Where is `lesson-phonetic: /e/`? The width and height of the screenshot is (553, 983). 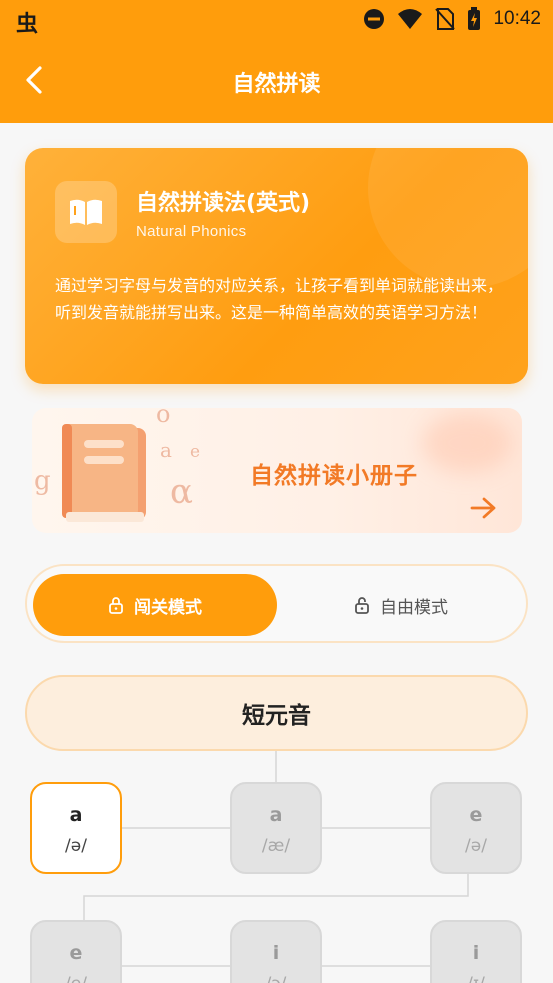
lesson-phonetic: /e/ is located at coordinates (76, 978).